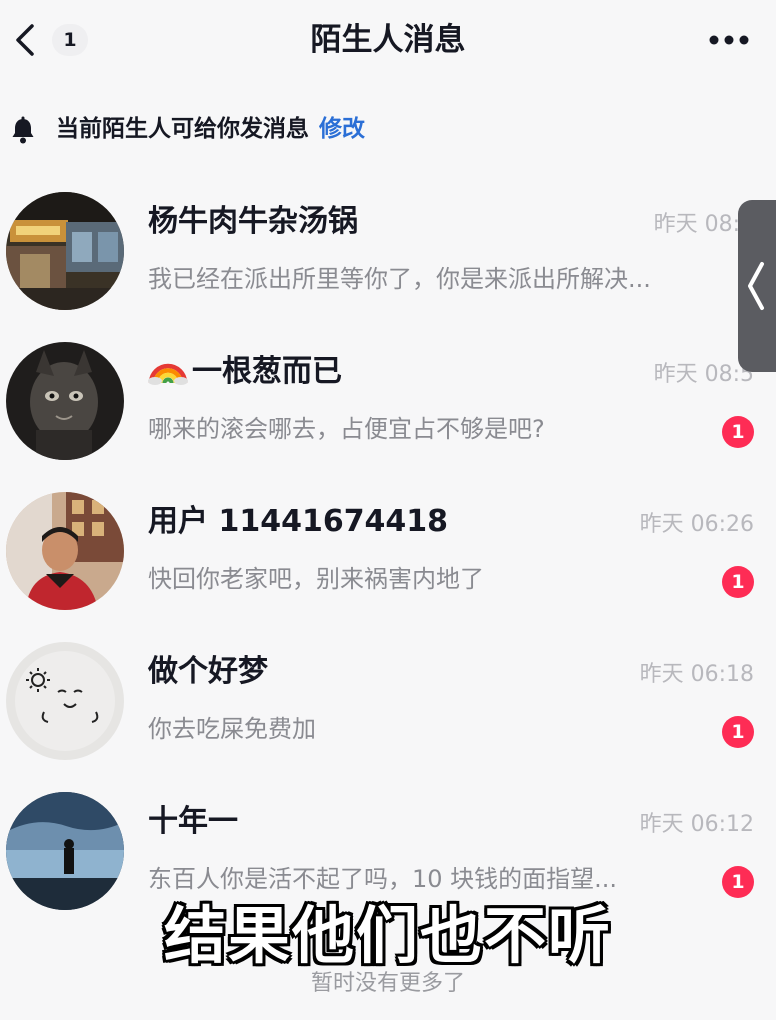  I want to click on chevron-left-icon, so click(756, 286).